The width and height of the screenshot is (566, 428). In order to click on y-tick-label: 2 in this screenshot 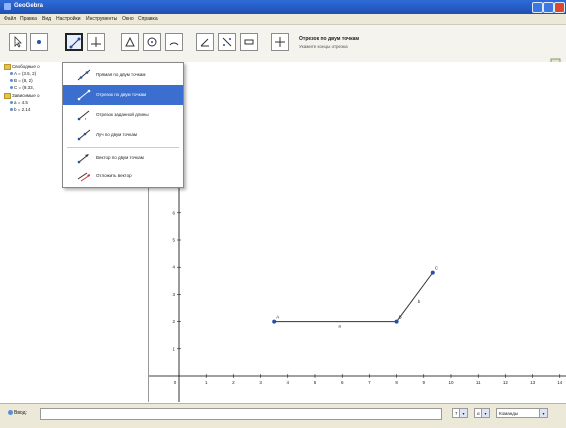, I will do `click(173, 321)`.